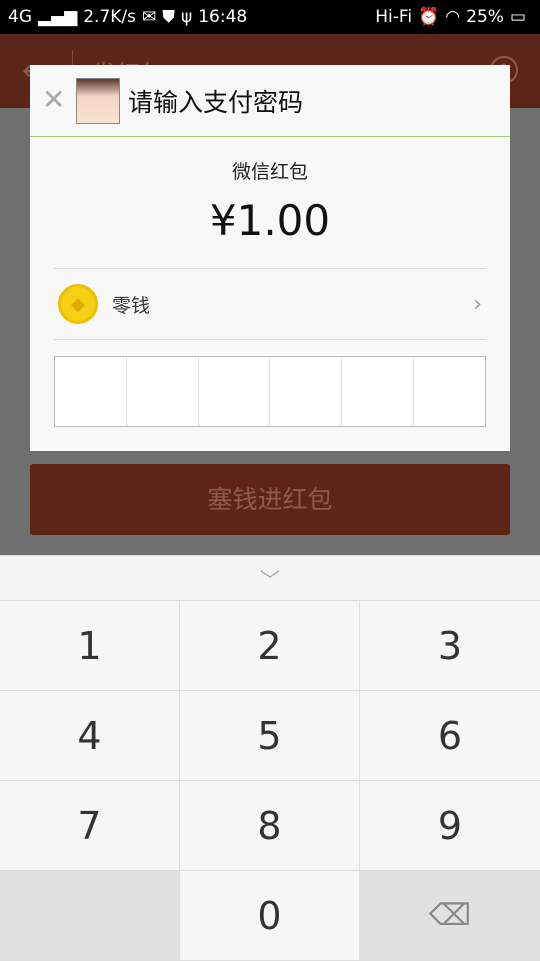 This screenshot has width=540, height=961. What do you see at coordinates (110, 17) in the screenshot?
I see `network-speed: 2.7K/s` at bounding box center [110, 17].